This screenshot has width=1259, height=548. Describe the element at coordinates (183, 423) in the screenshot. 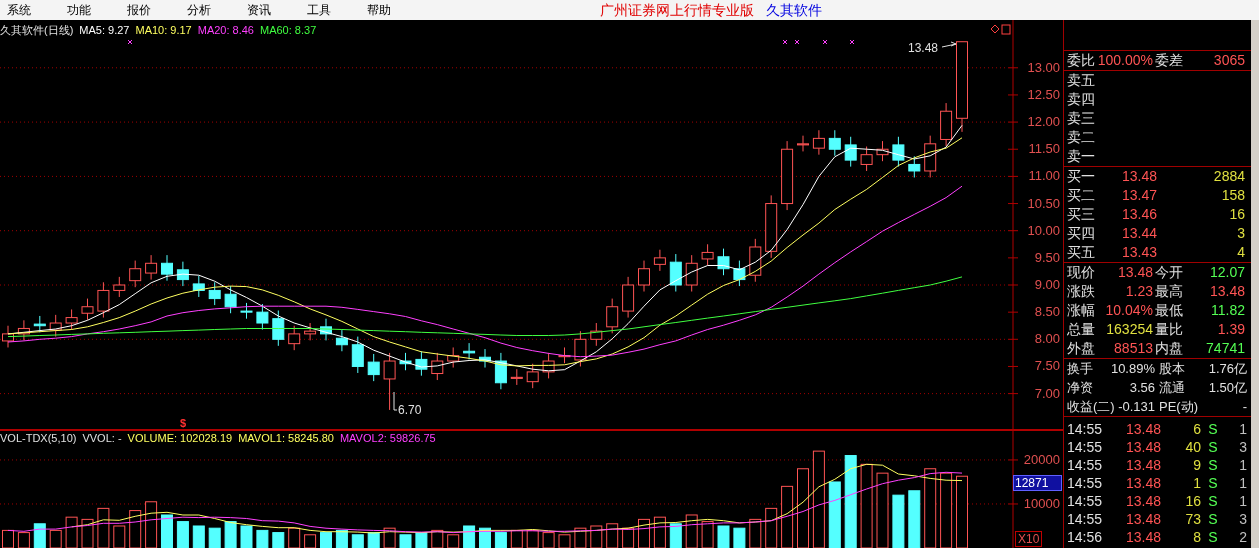

I see `signal-mark: $` at that location.